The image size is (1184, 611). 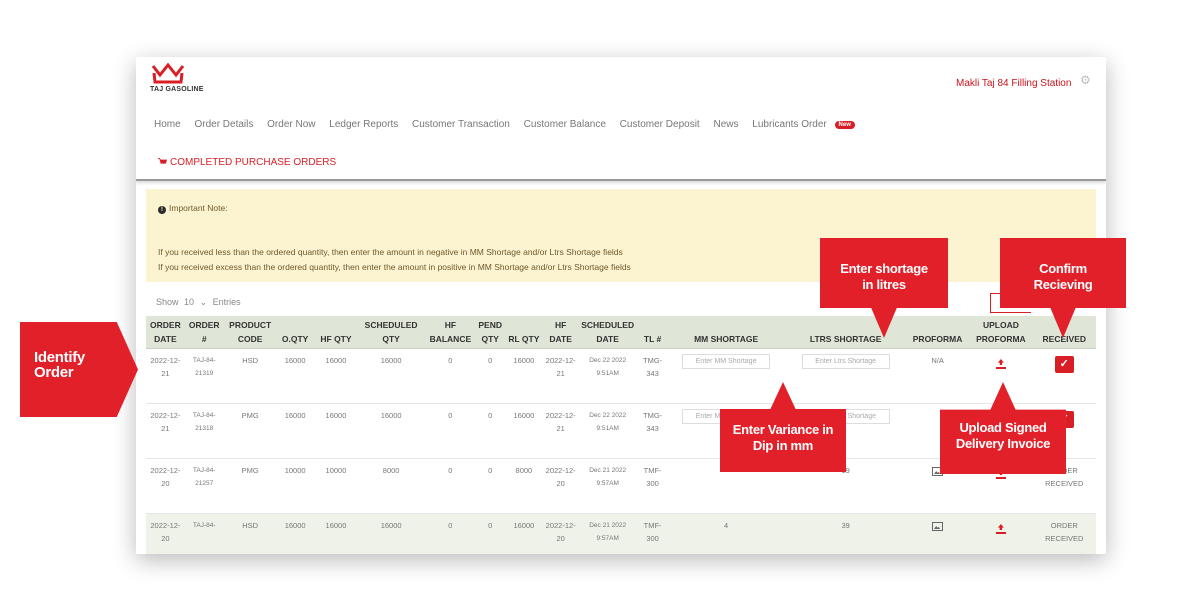 What do you see at coordinates (167, 302) in the screenshot?
I see `show-label: Show` at bounding box center [167, 302].